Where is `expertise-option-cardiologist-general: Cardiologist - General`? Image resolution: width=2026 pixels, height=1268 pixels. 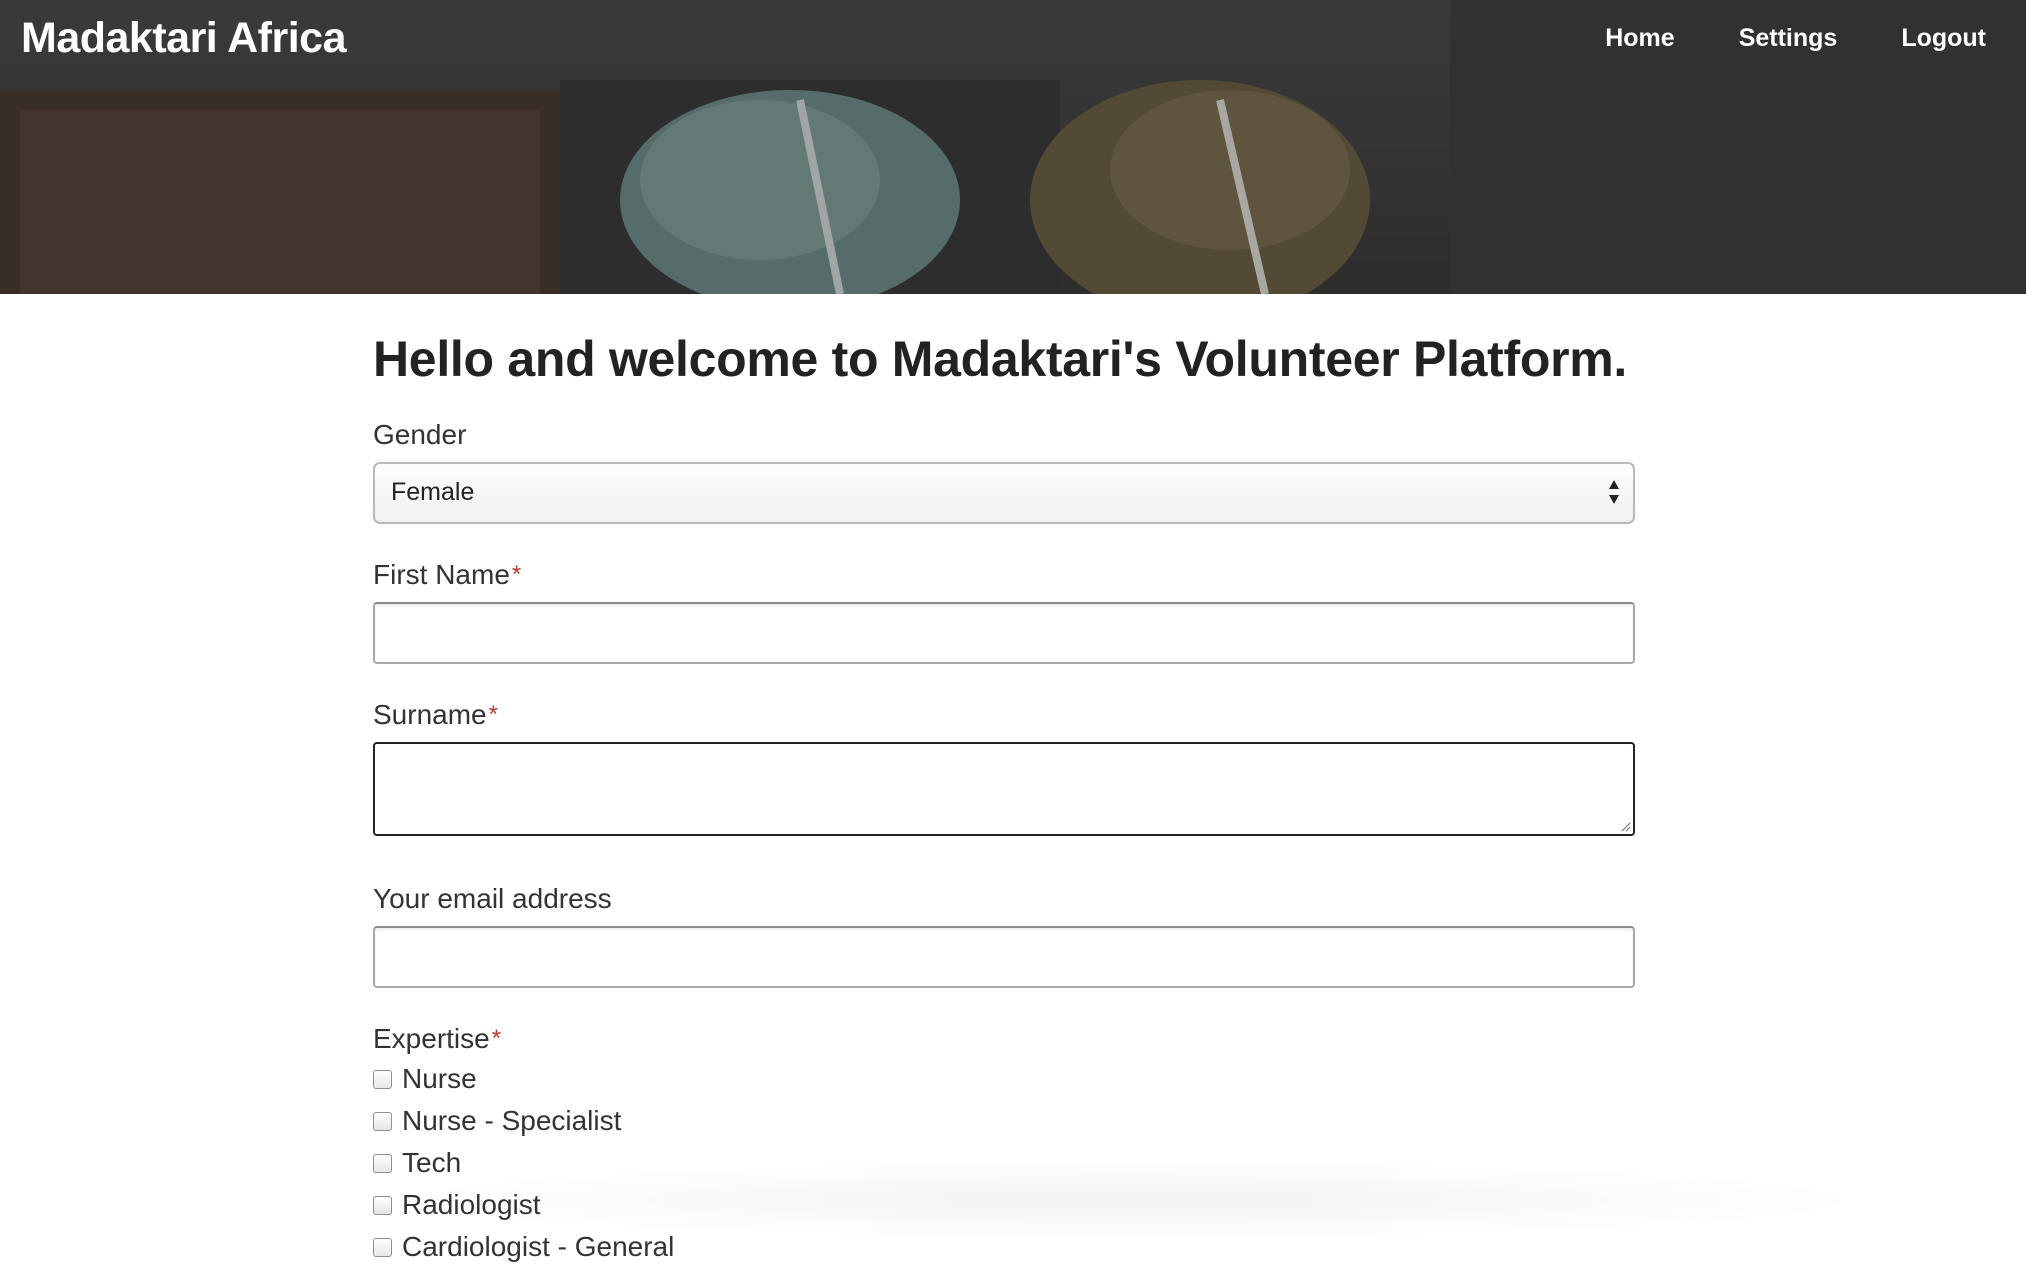
expertise-option-cardiologist-general: Cardiologist - General is located at coordinates (1004, 1247).